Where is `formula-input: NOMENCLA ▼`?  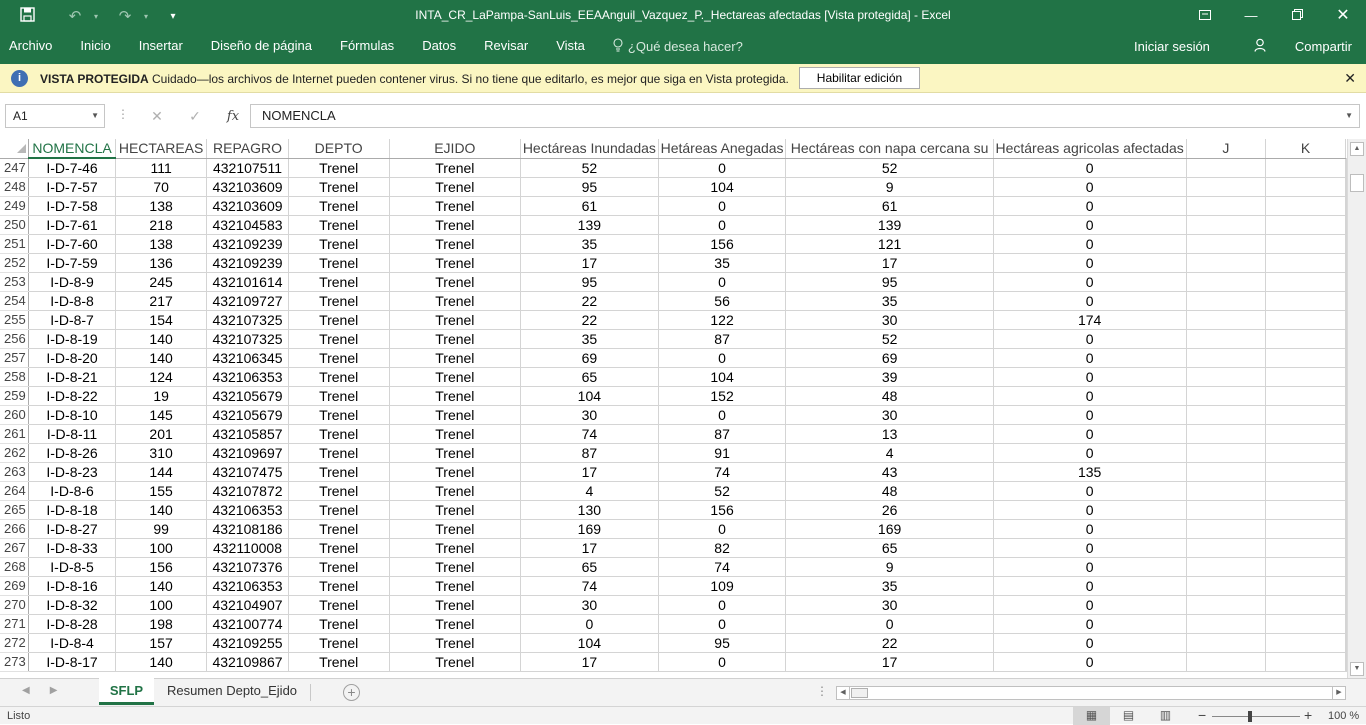
formula-input: NOMENCLA ▼ is located at coordinates (805, 116).